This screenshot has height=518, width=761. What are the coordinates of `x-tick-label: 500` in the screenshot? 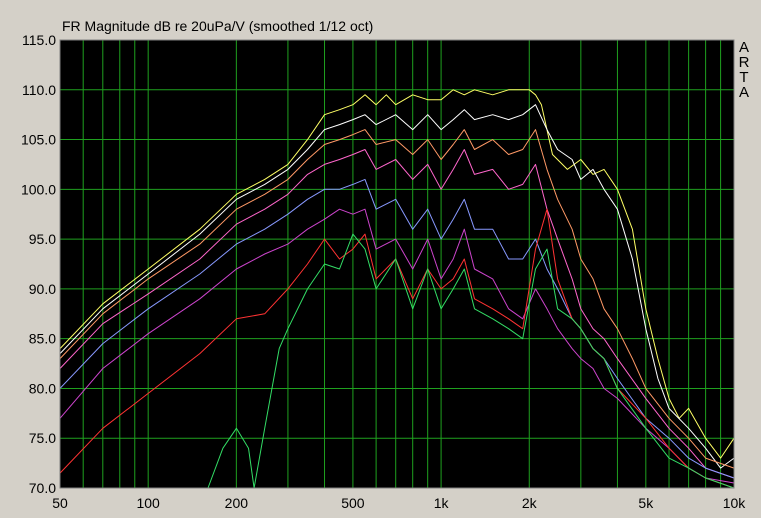 It's located at (353, 503).